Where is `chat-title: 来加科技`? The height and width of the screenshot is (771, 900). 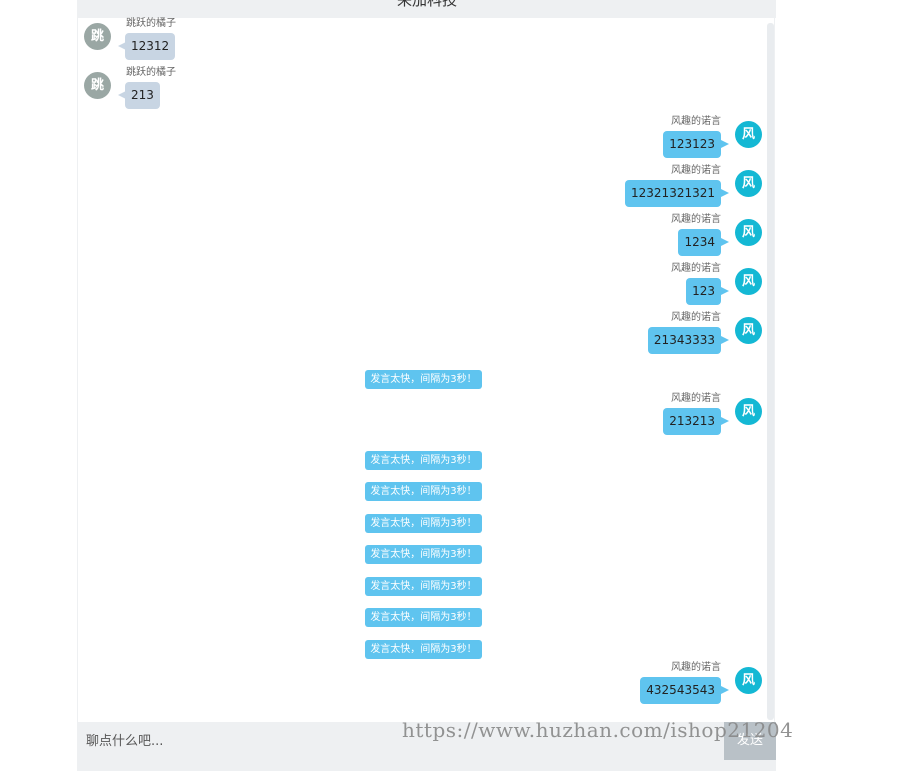
chat-title: 来加科技 is located at coordinates (426, 4).